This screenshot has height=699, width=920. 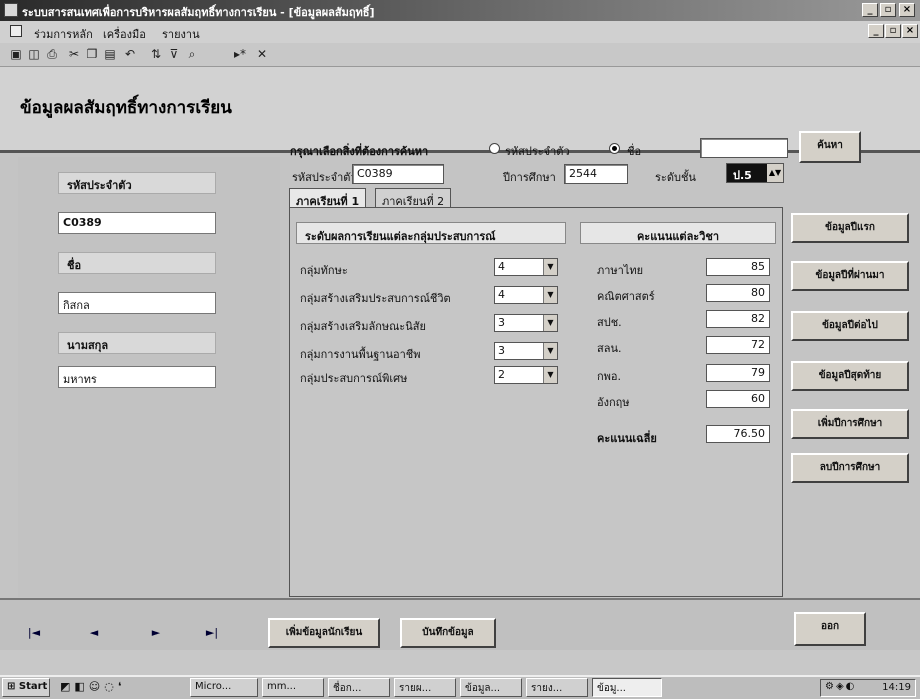 What do you see at coordinates (893, 31) in the screenshot?
I see `child-restore-button: ▫` at bounding box center [893, 31].